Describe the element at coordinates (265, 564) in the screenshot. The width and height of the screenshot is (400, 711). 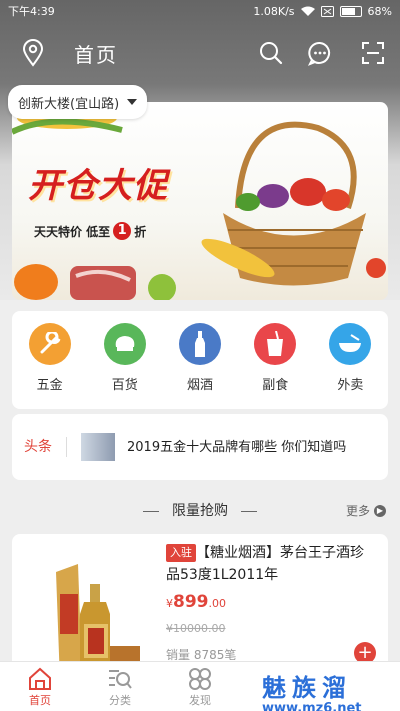
I see `product-title: 【糖业烟酒】茅台王子酒珍品53度1L2011年` at that location.